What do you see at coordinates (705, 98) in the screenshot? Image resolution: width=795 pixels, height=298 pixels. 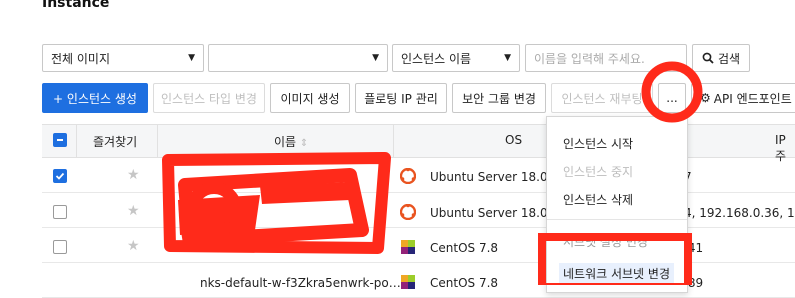 I see `gear-icon: ⚙` at bounding box center [705, 98].